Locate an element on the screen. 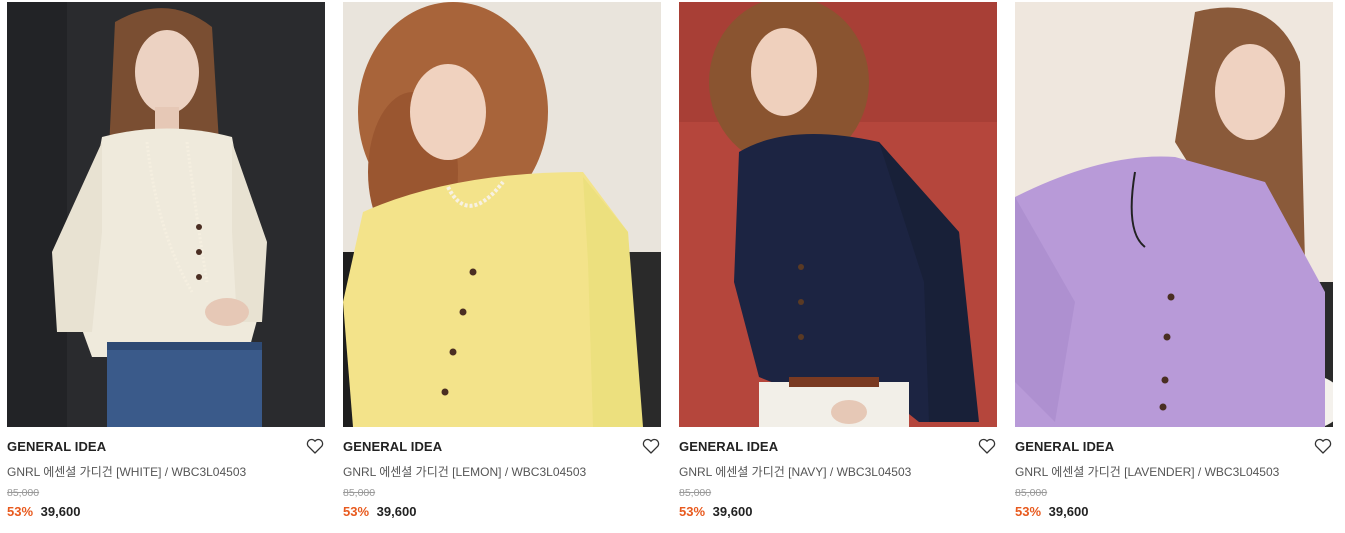  product-name: GNRL 에센셜 가디건 [WHITE] / WBC3L04503 is located at coordinates (126, 471).